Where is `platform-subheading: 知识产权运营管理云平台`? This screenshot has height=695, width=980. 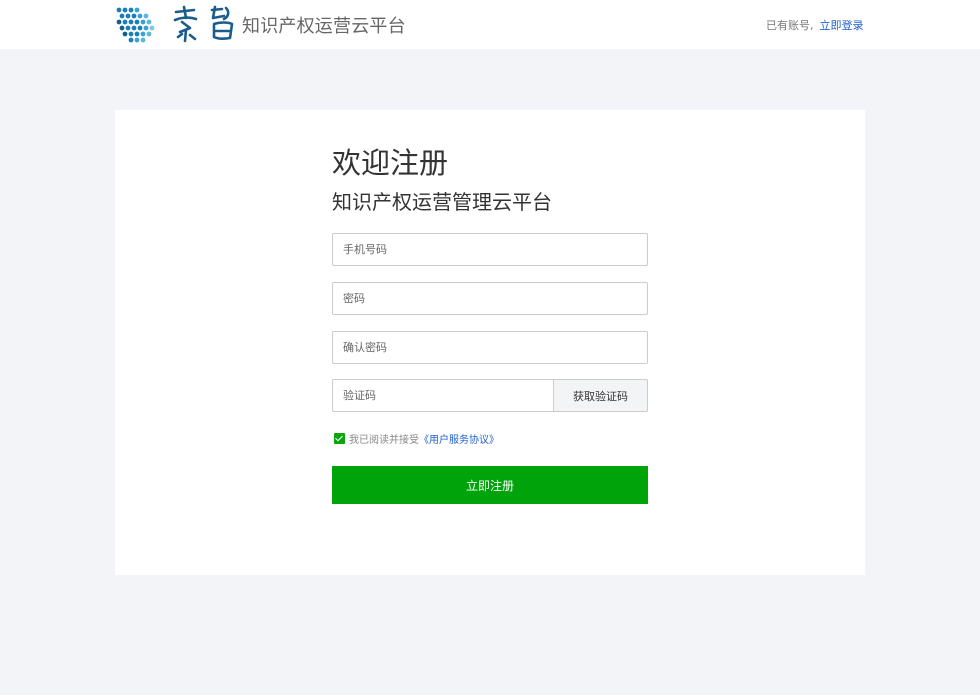 platform-subheading: 知识产权运营管理云平台 is located at coordinates (442, 202).